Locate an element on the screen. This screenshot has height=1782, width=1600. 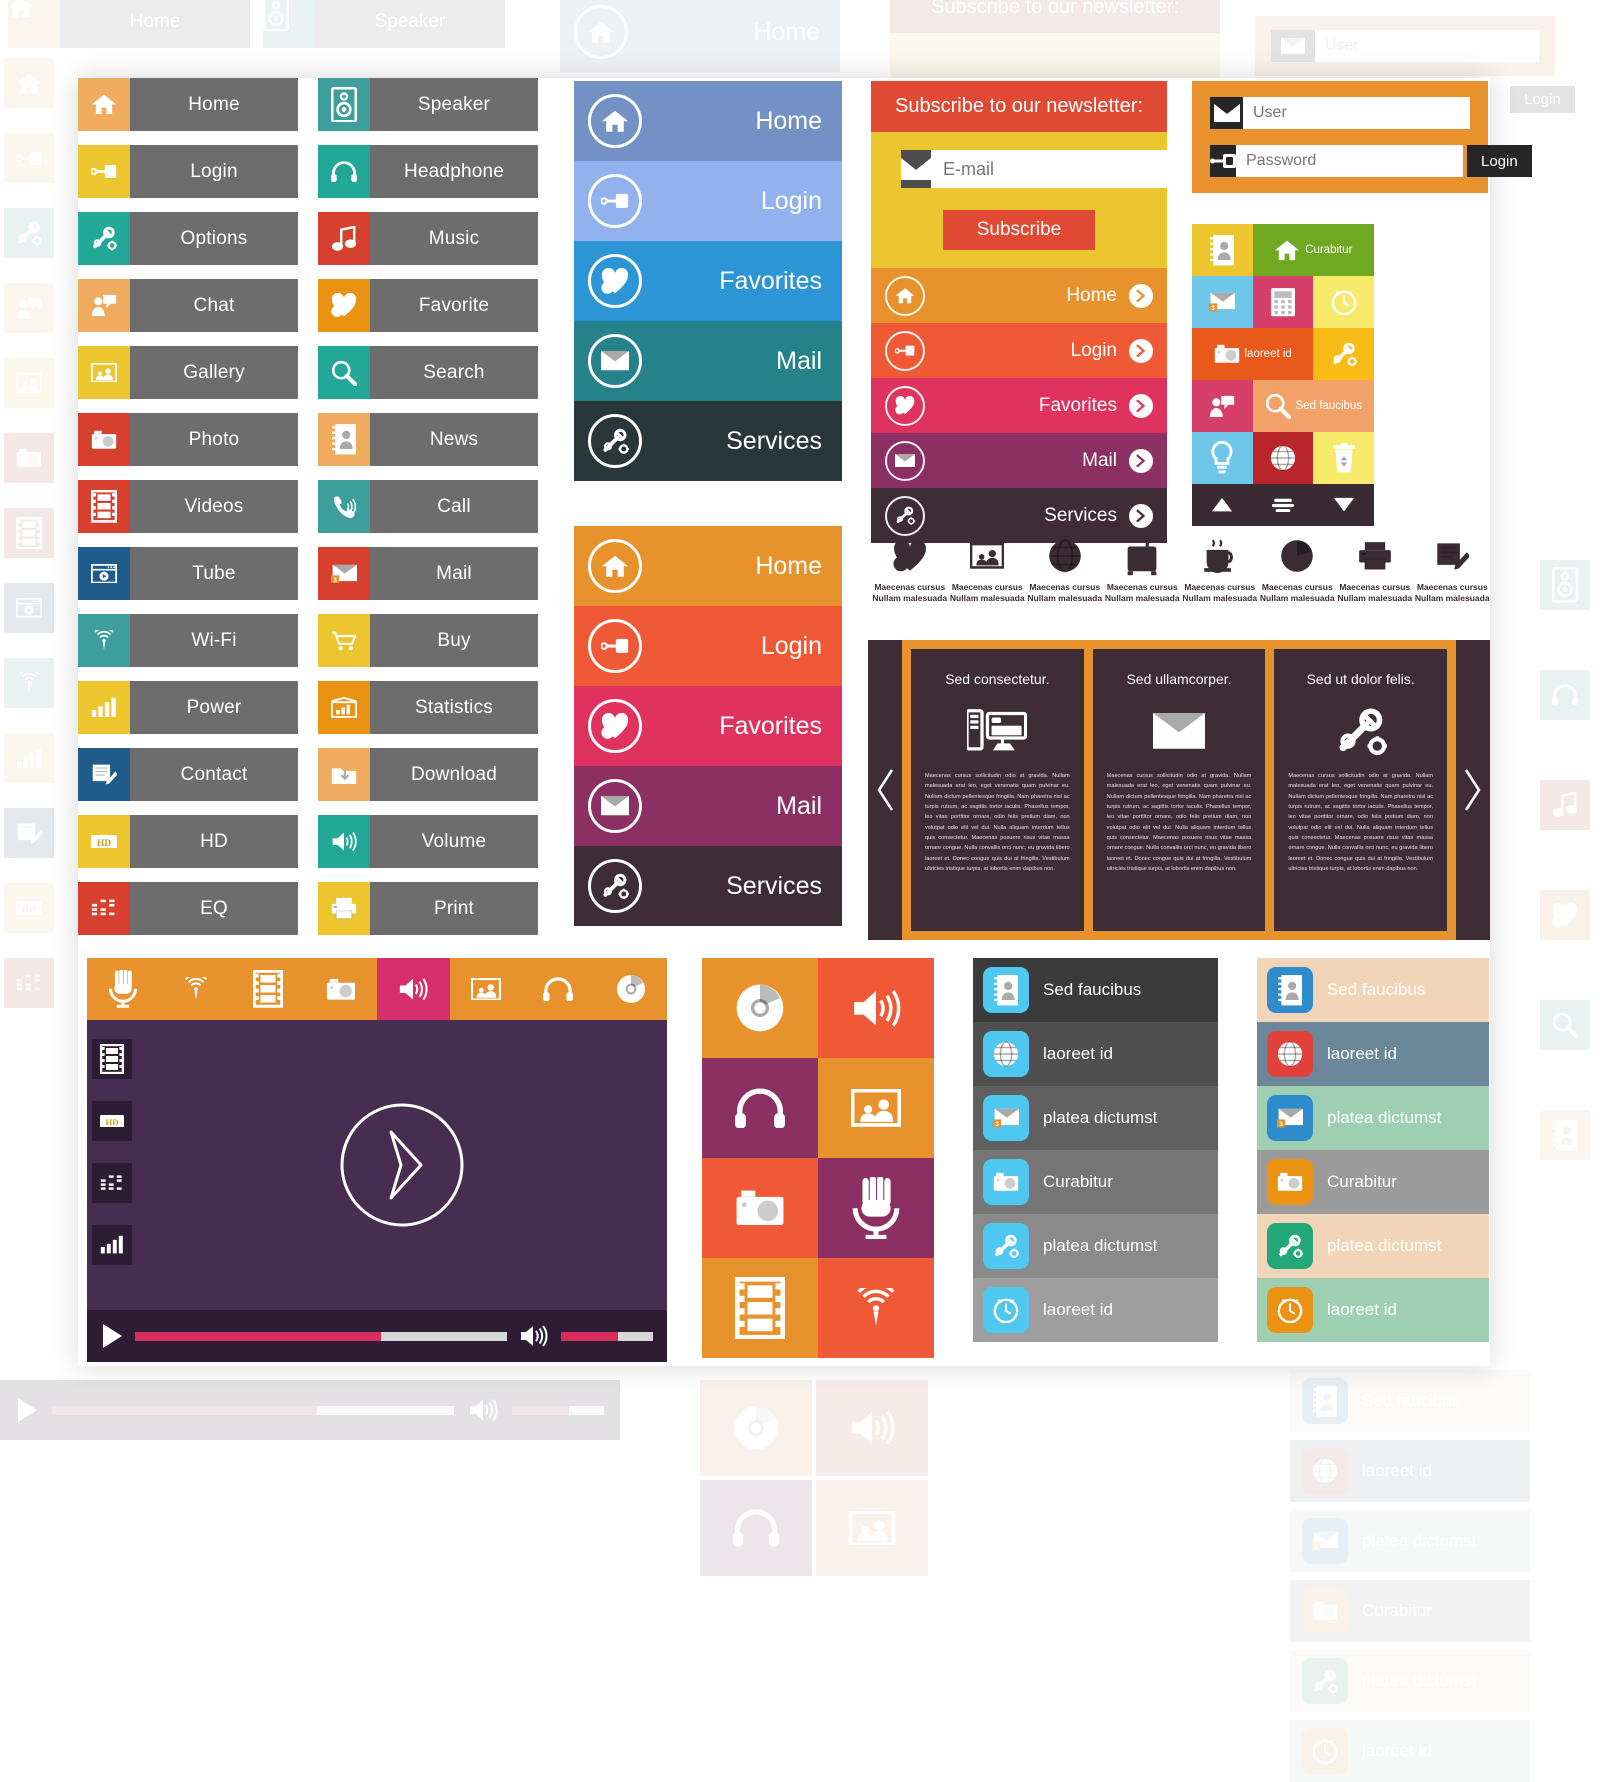
player-side-film-icon is located at coordinates (112, 1059).